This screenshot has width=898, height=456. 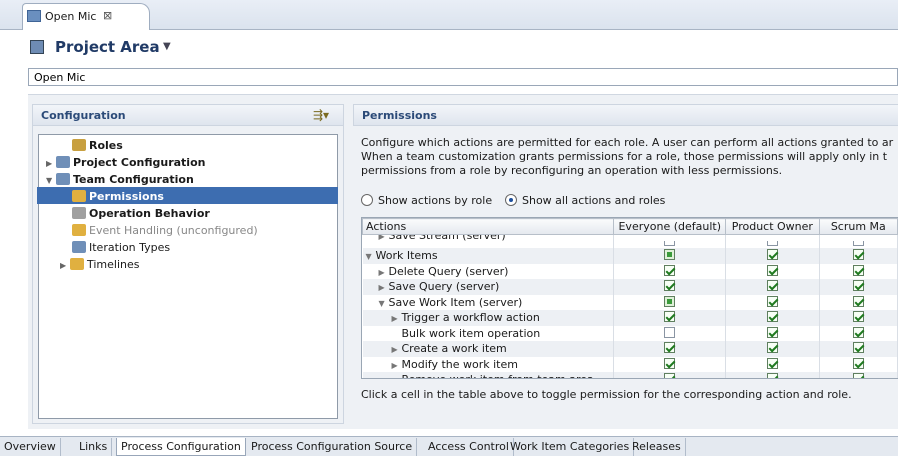 I want to click on tree-item: Event Handling (unconfigured), so click(x=165, y=230).